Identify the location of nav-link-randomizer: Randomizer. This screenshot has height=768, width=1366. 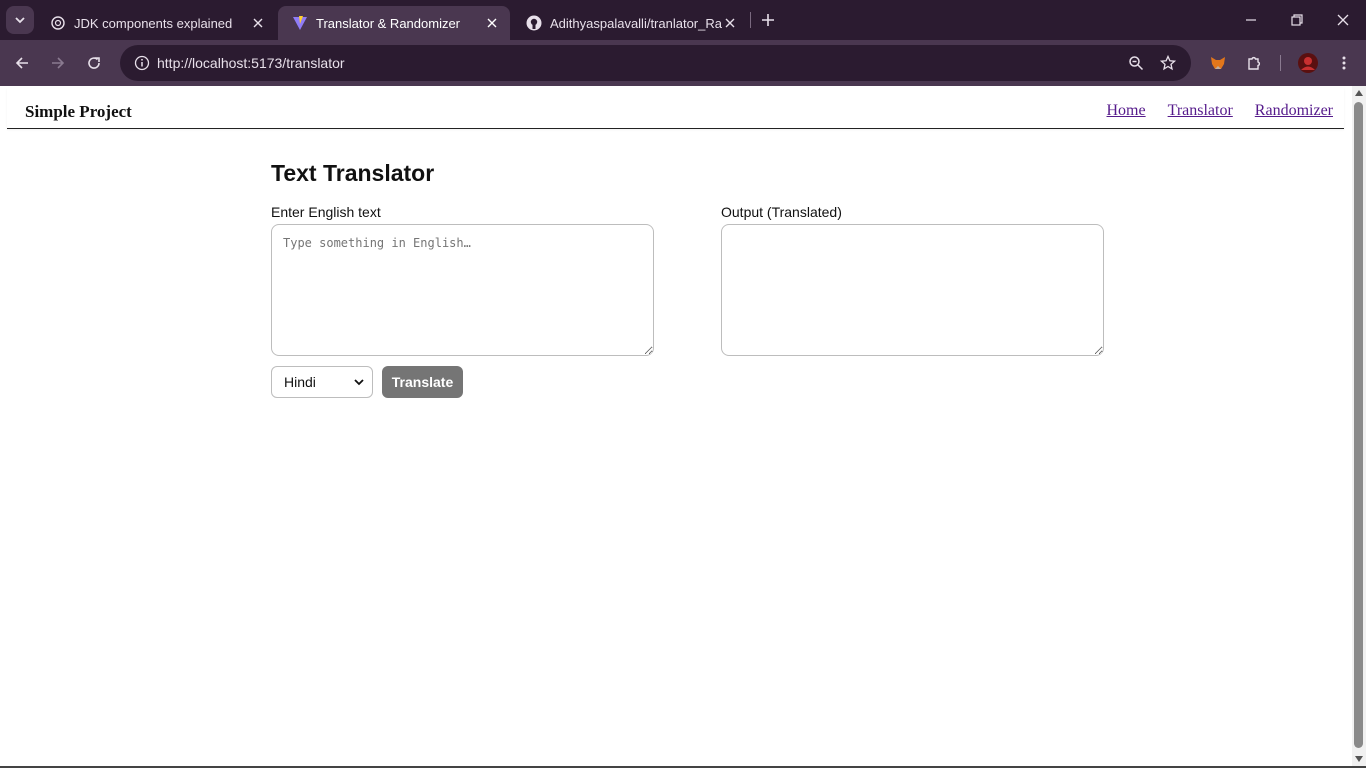
(1294, 111).